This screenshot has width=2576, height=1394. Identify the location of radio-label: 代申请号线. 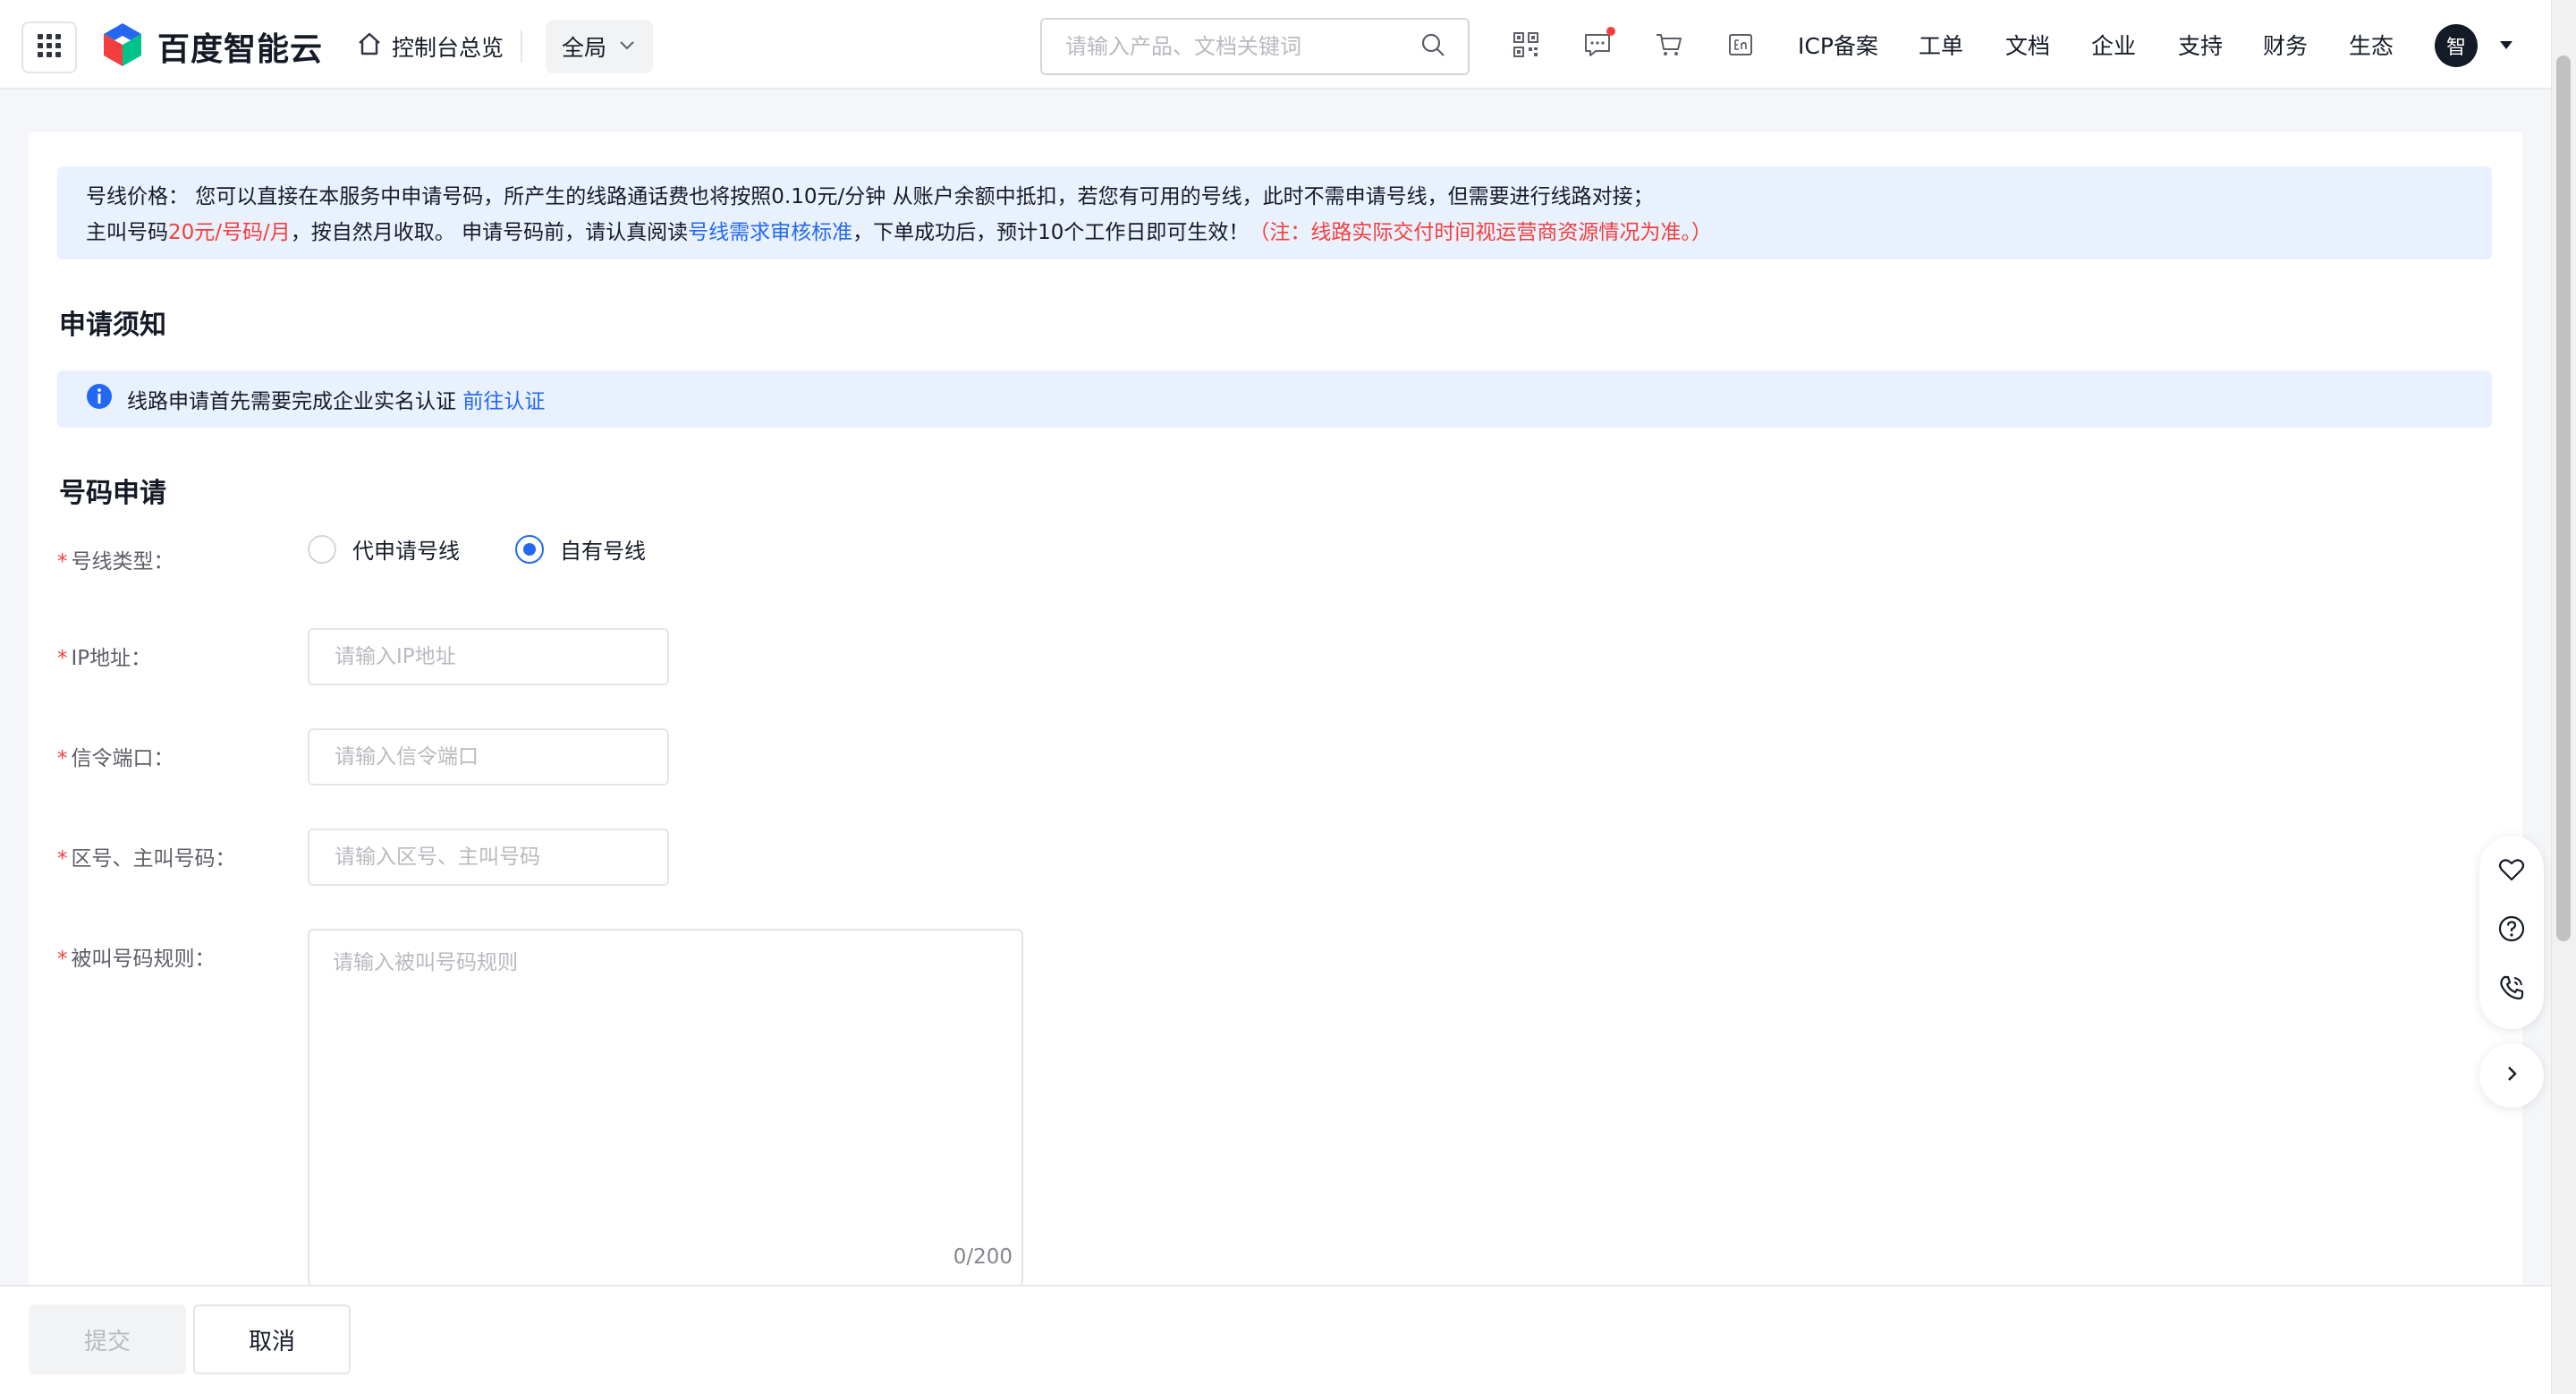
(406, 551).